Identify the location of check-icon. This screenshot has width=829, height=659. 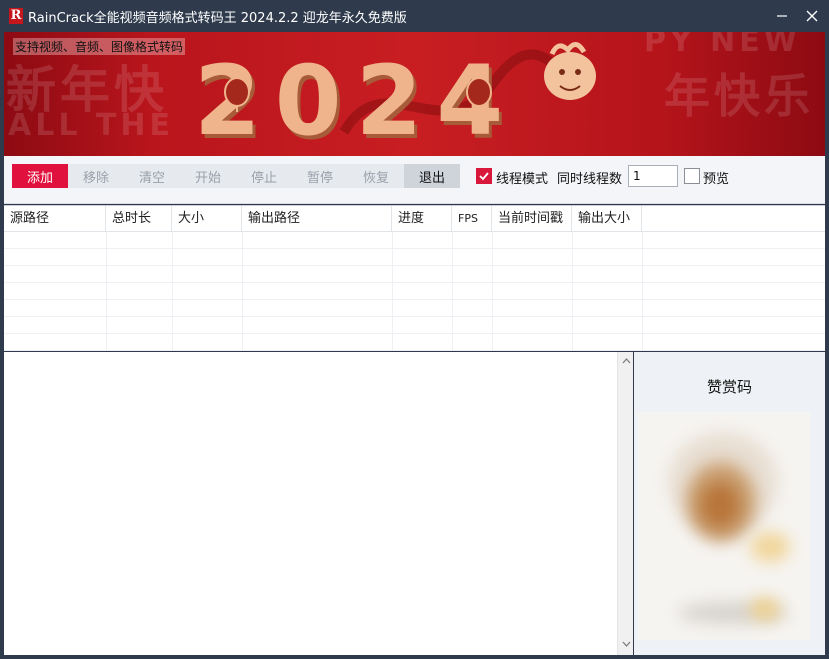
(484, 176).